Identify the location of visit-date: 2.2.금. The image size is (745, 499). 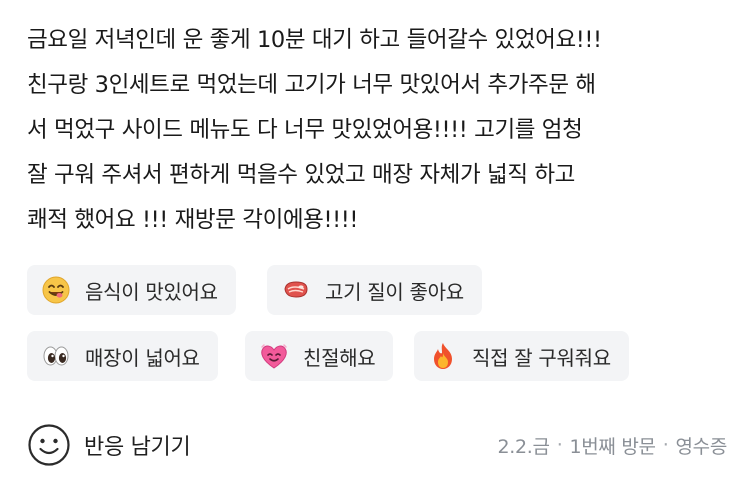
(523, 446).